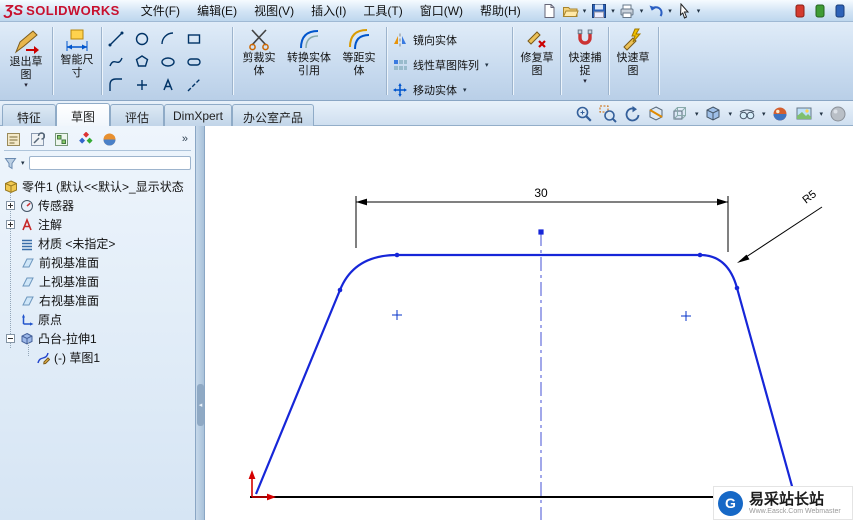 This screenshot has width=853, height=520. I want to click on tree-item-top-plane: 上视基准面, so click(97, 281).